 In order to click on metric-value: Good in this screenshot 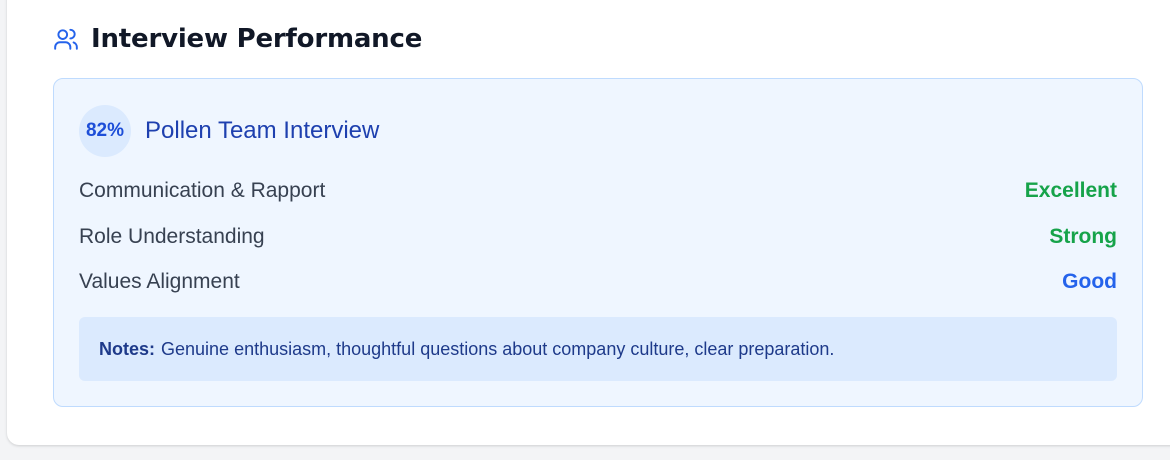, I will do `click(1089, 281)`.